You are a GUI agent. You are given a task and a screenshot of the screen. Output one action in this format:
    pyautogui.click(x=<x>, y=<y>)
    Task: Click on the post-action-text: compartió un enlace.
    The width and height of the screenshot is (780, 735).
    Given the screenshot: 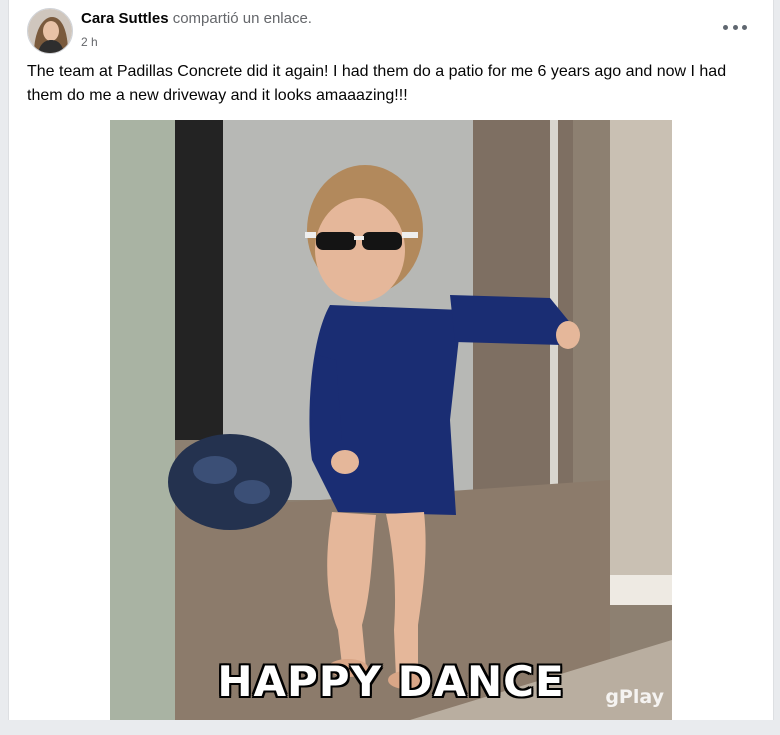 What is the action you would take?
    pyautogui.click(x=242, y=18)
    